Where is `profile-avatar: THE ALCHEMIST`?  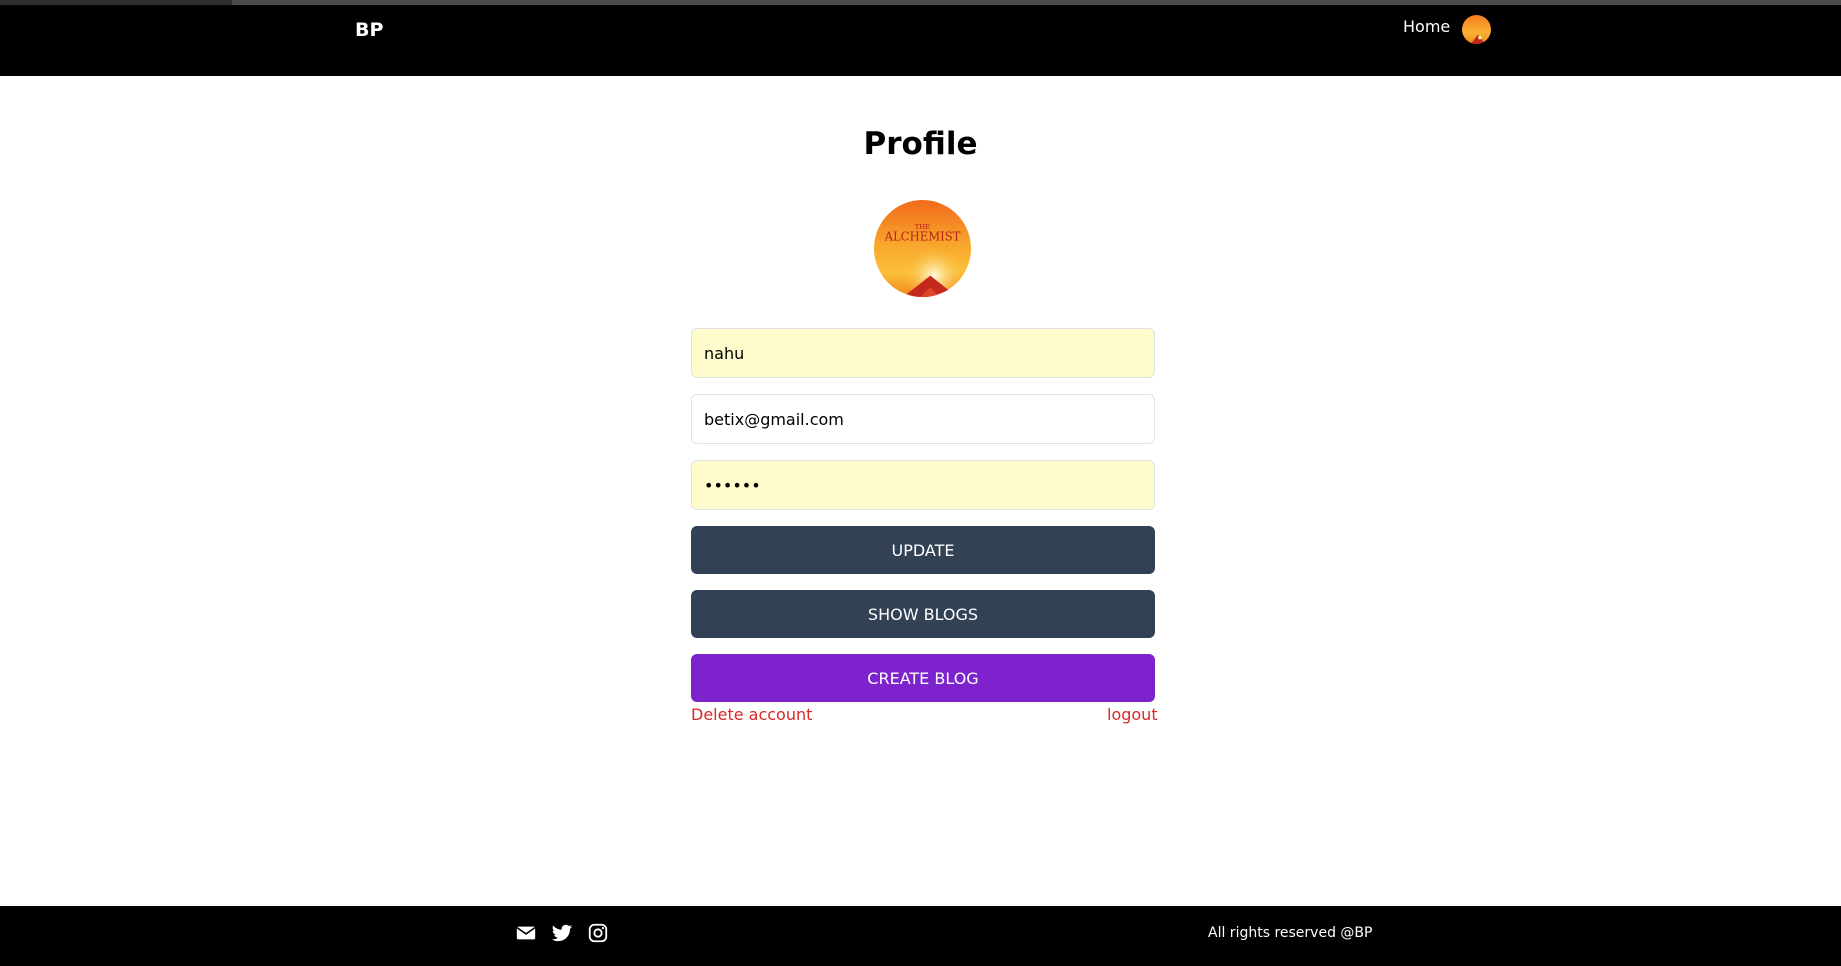
profile-avatar: THE ALCHEMIST is located at coordinates (922, 248).